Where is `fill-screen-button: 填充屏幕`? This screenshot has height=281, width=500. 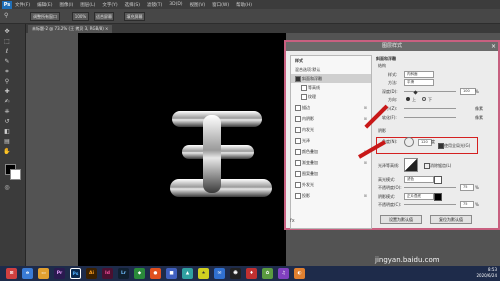
fill-screen-button: 填充屏幕 is located at coordinates (134, 16).